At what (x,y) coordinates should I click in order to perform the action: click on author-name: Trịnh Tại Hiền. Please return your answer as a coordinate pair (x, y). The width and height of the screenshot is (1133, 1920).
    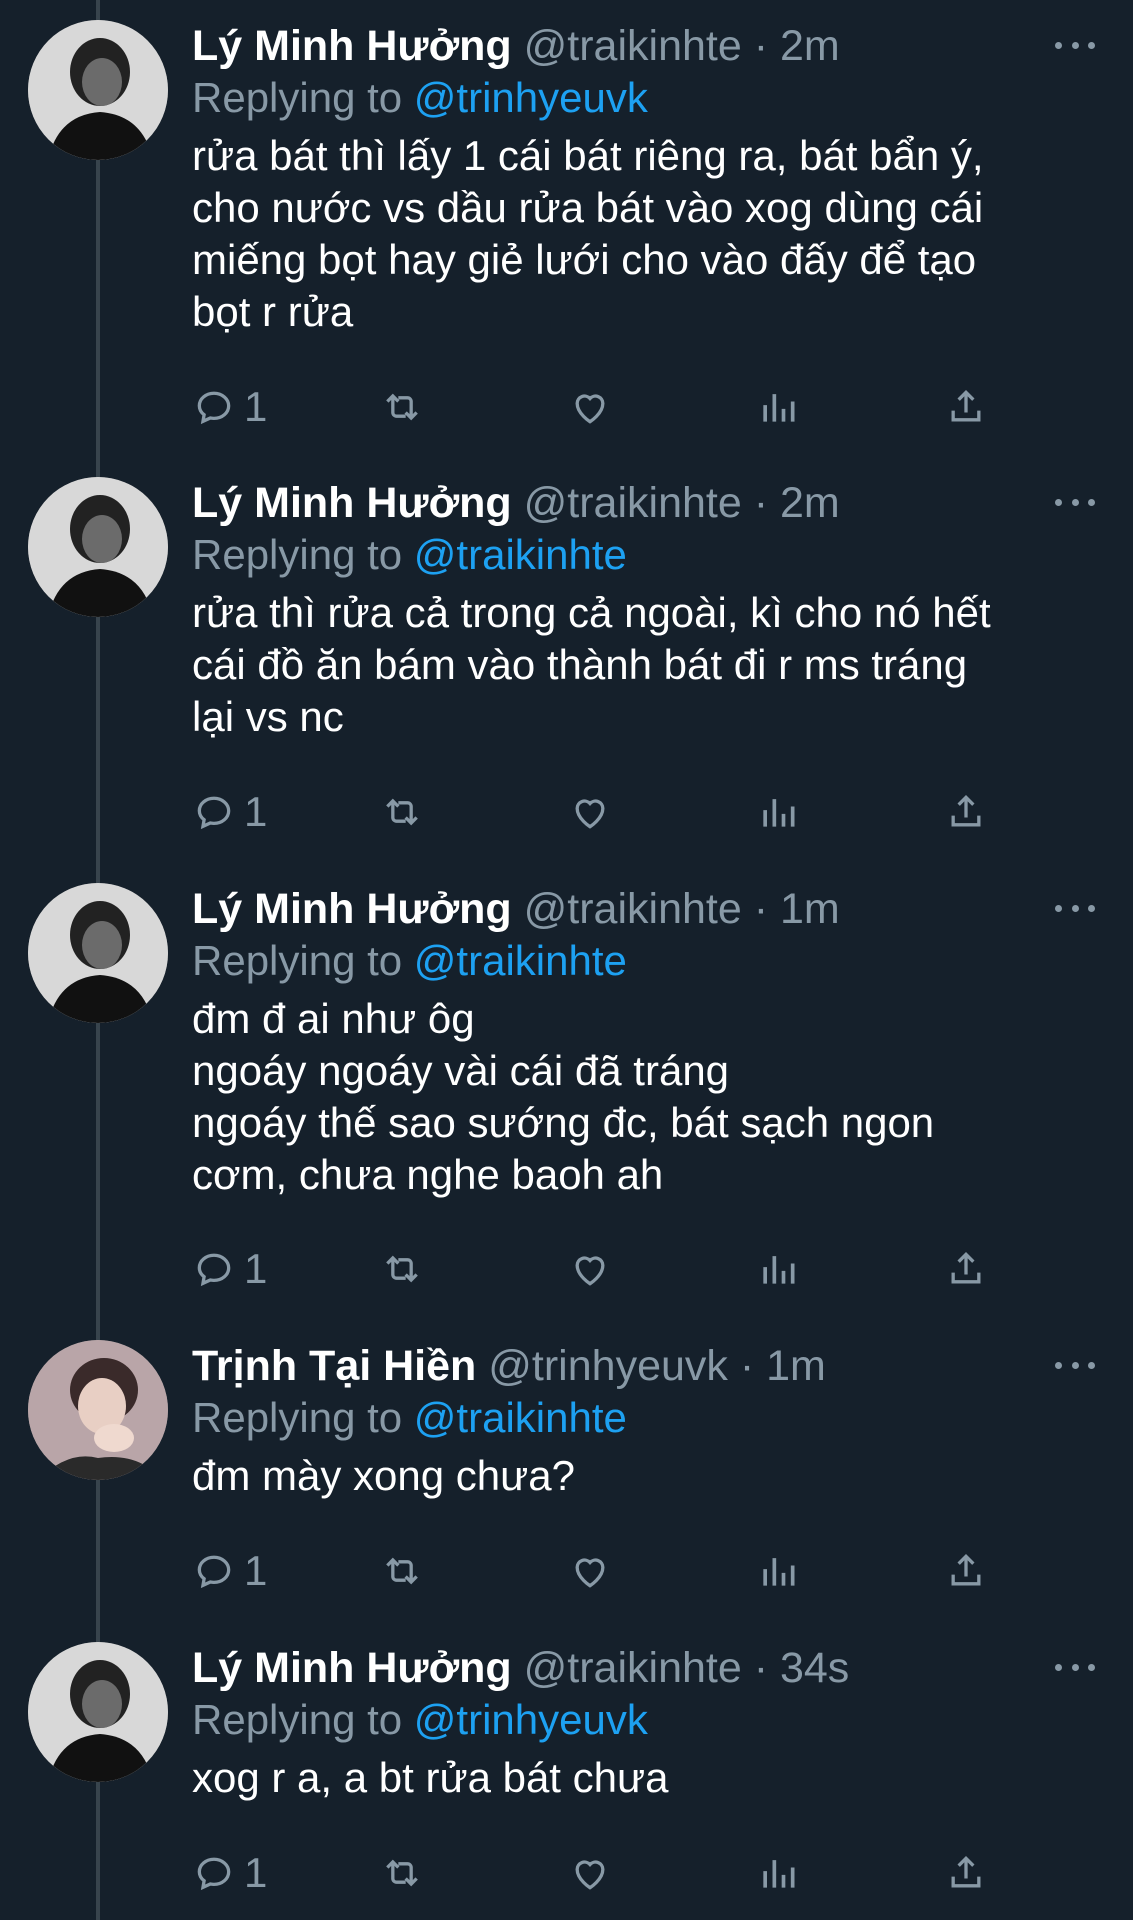
    Looking at the image, I should click on (334, 1366).